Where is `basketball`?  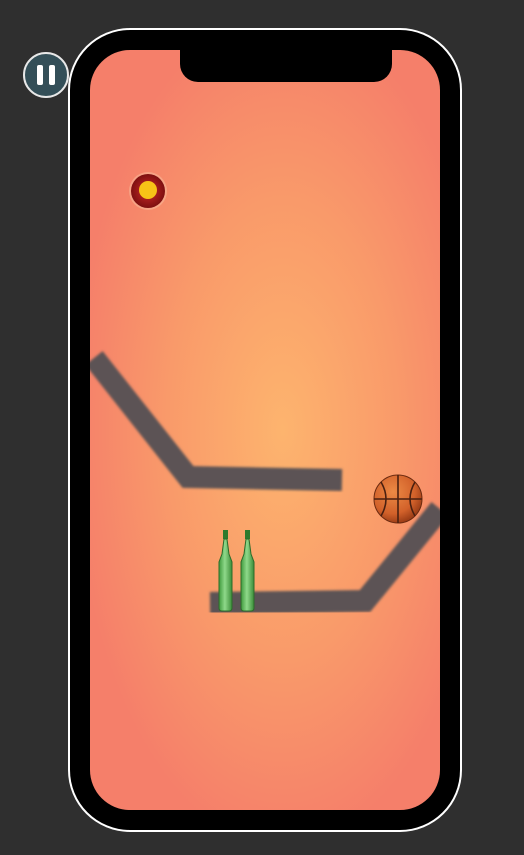 basketball is located at coordinates (398, 499).